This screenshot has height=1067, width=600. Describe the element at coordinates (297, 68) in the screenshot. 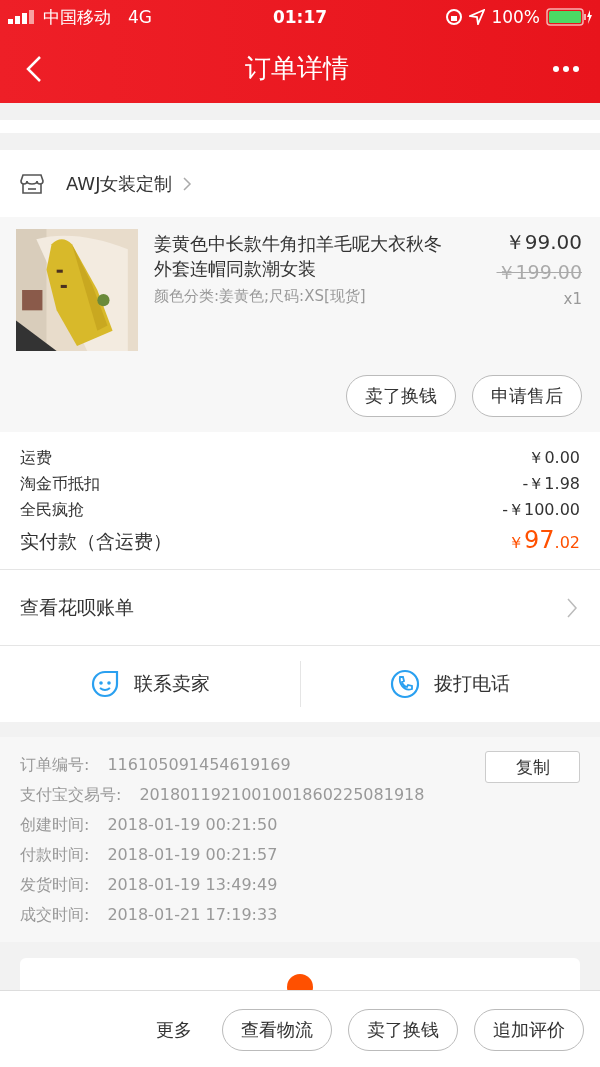

I see `page-title: 订单详情` at that location.